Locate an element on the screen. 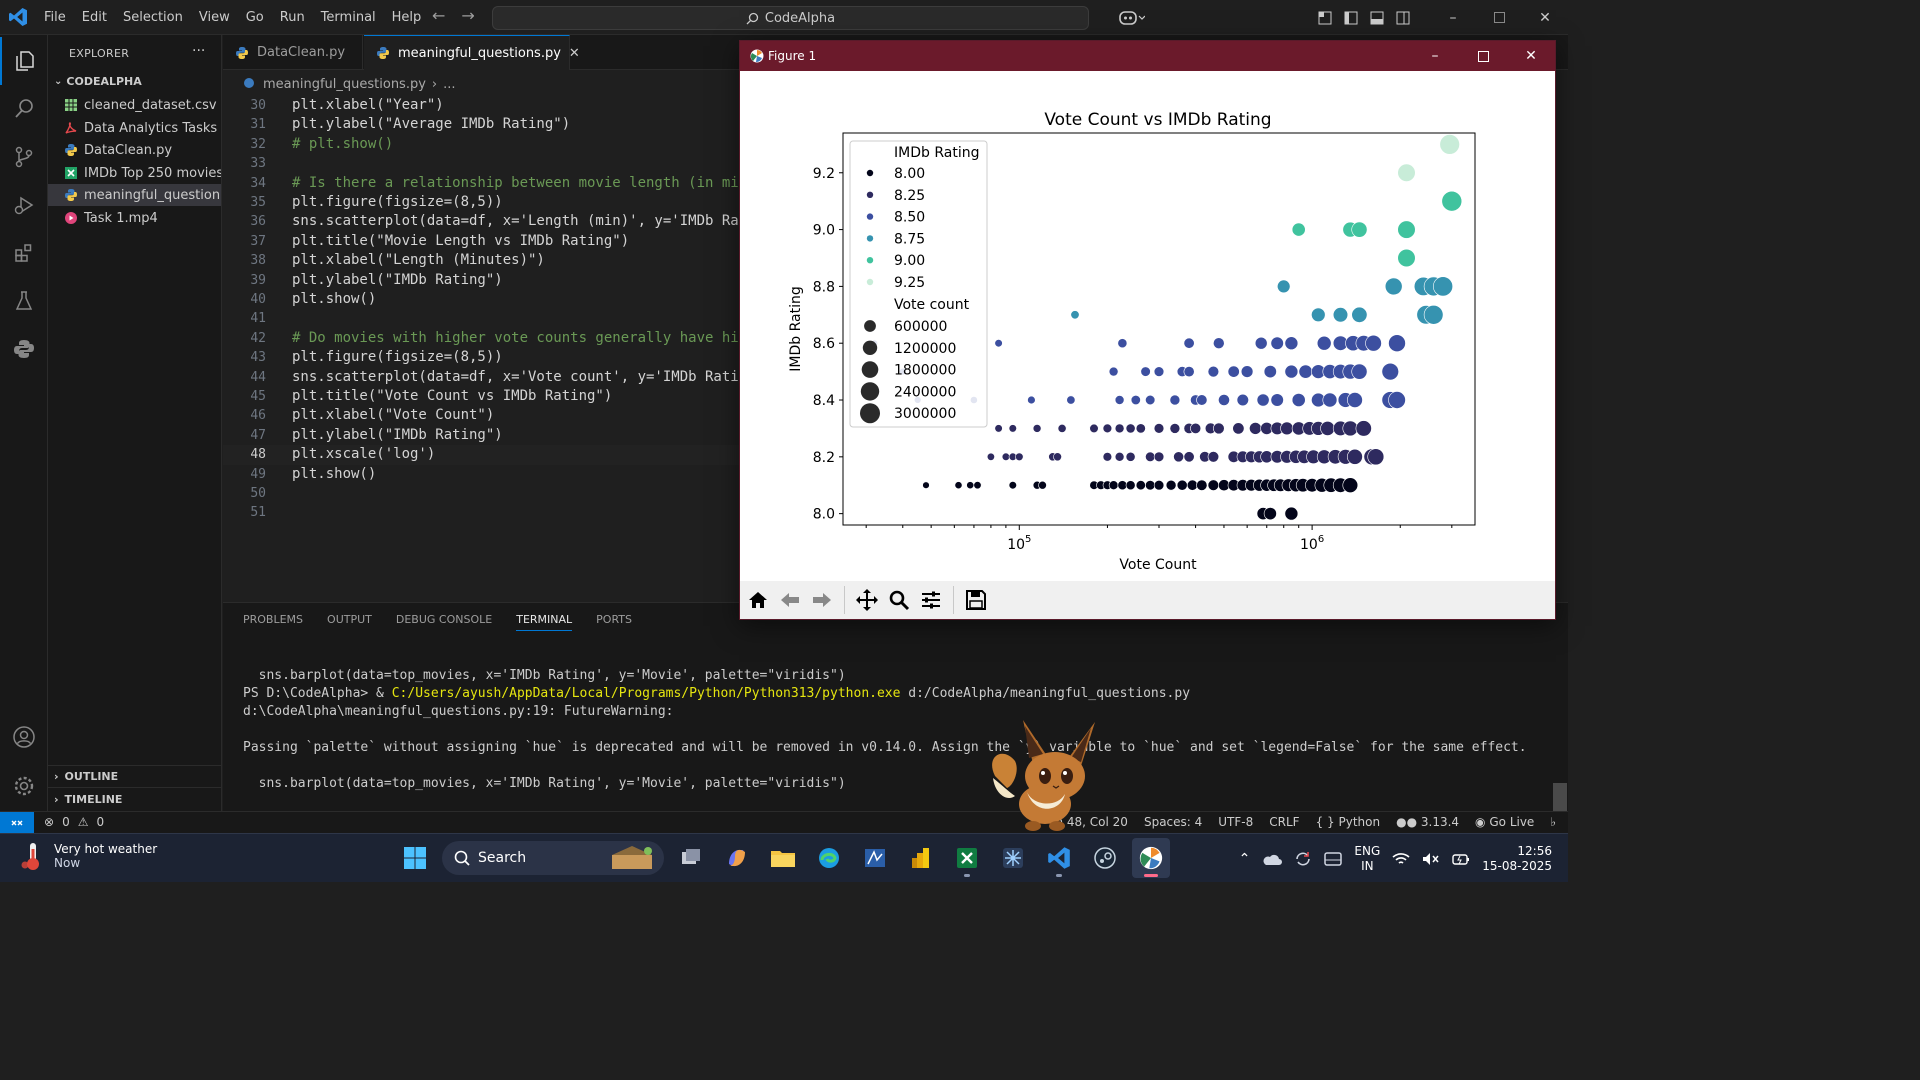  code-line: 47 plt.ylabel("IMDb Rating") is located at coordinates (481, 435).